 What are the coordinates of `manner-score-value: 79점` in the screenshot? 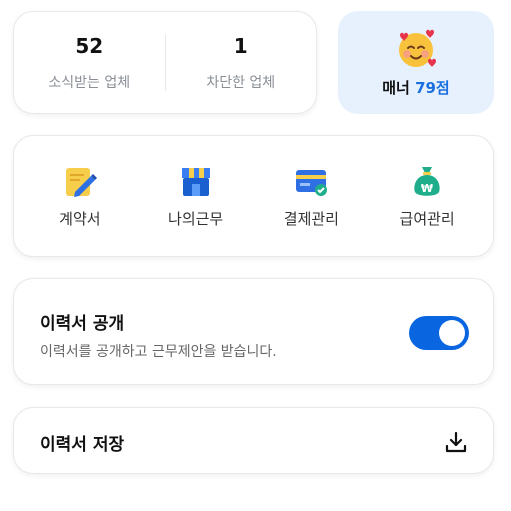 It's located at (432, 88).